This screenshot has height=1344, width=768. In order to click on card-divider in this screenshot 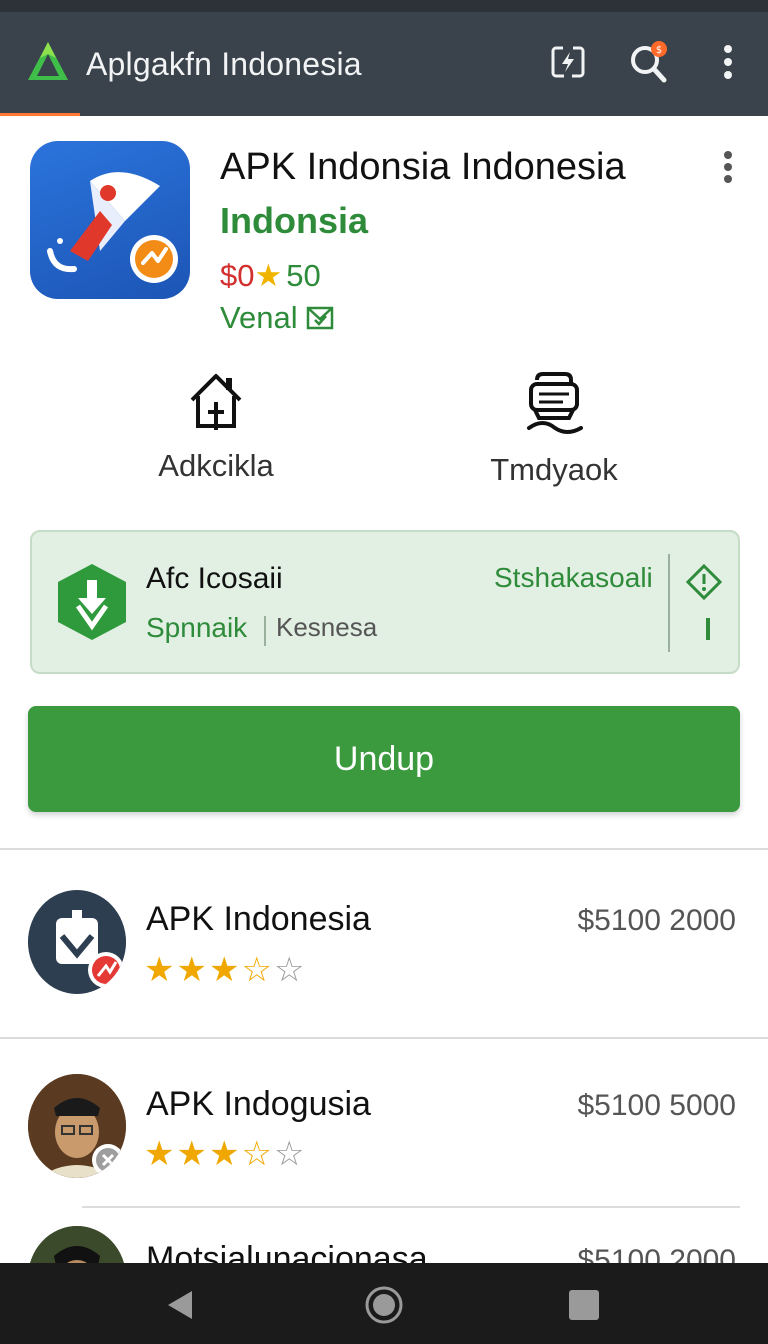, I will do `click(669, 603)`.